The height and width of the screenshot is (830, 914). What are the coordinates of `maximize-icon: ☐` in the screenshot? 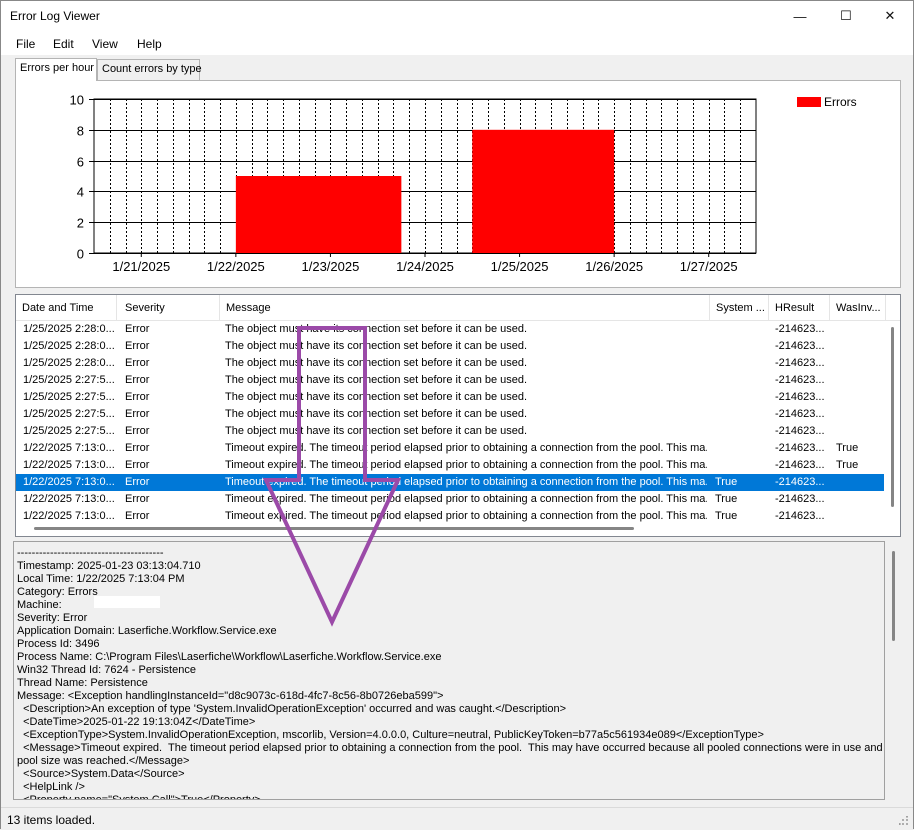 It's located at (846, 16).